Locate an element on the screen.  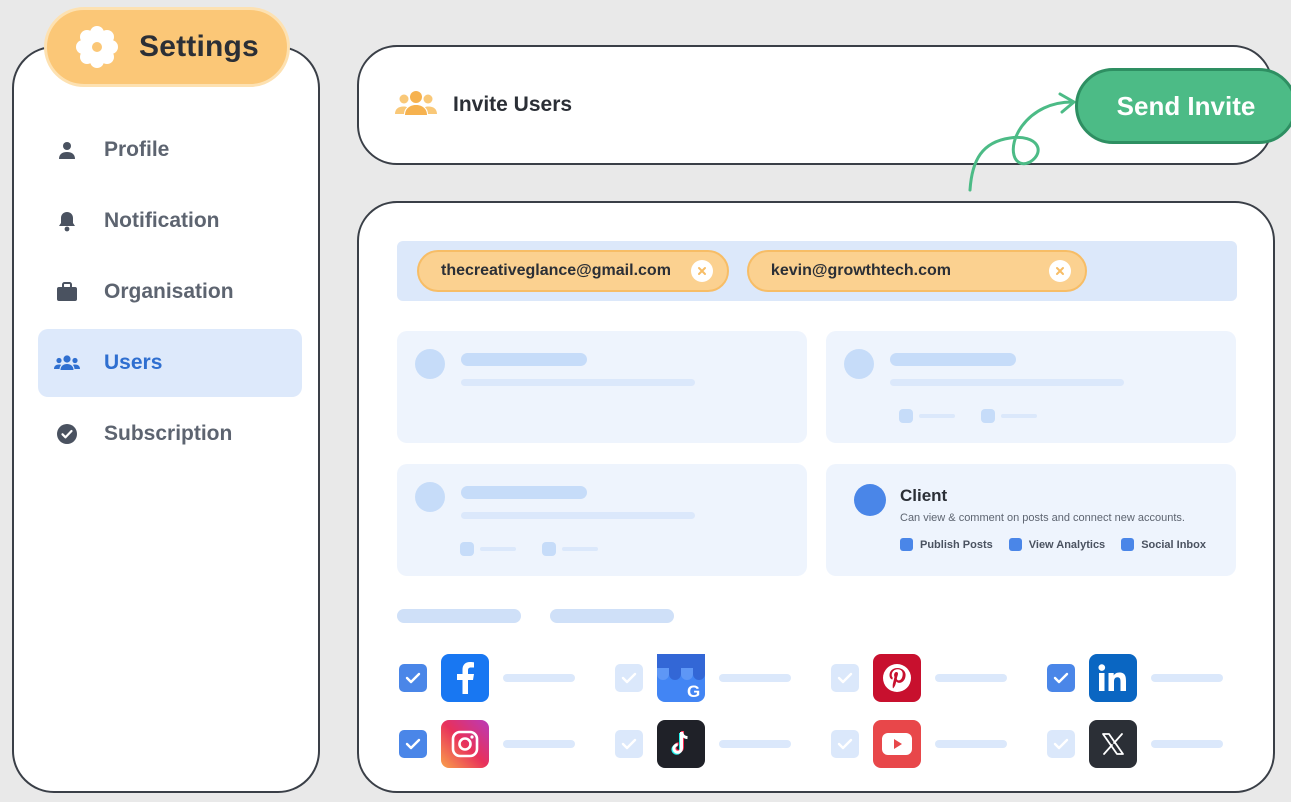
pinterest-icon is located at coordinates (897, 678).